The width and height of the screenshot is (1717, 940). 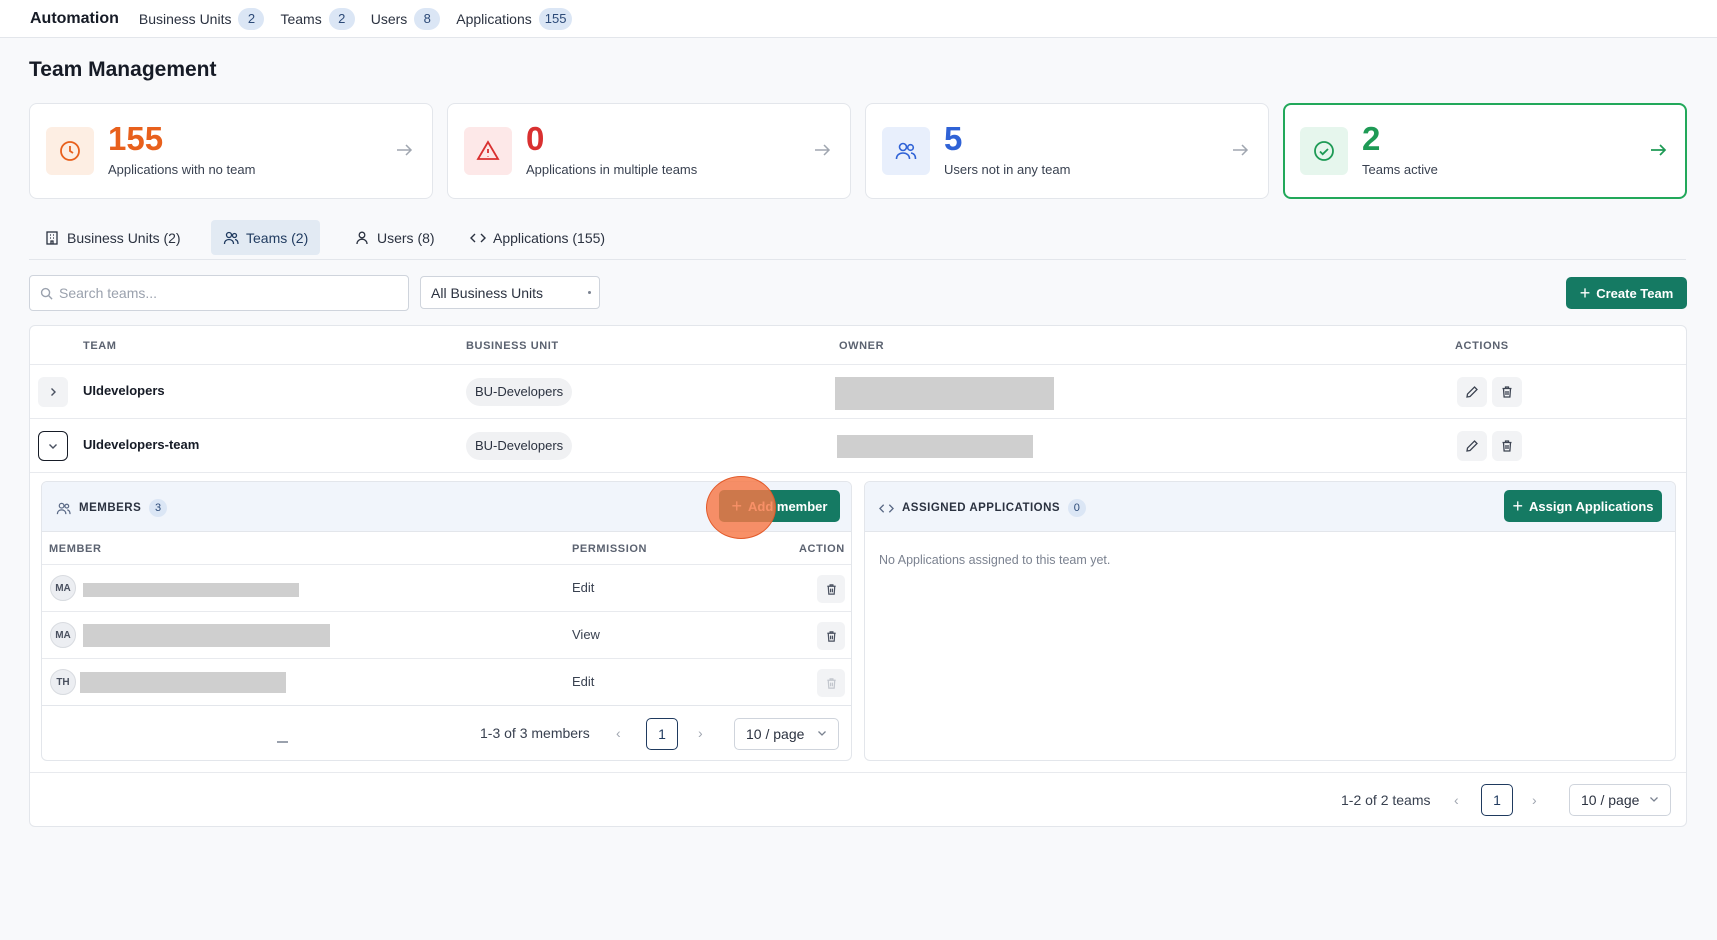 I want to click on chevron-right-icon, so click(x=53, y=392).